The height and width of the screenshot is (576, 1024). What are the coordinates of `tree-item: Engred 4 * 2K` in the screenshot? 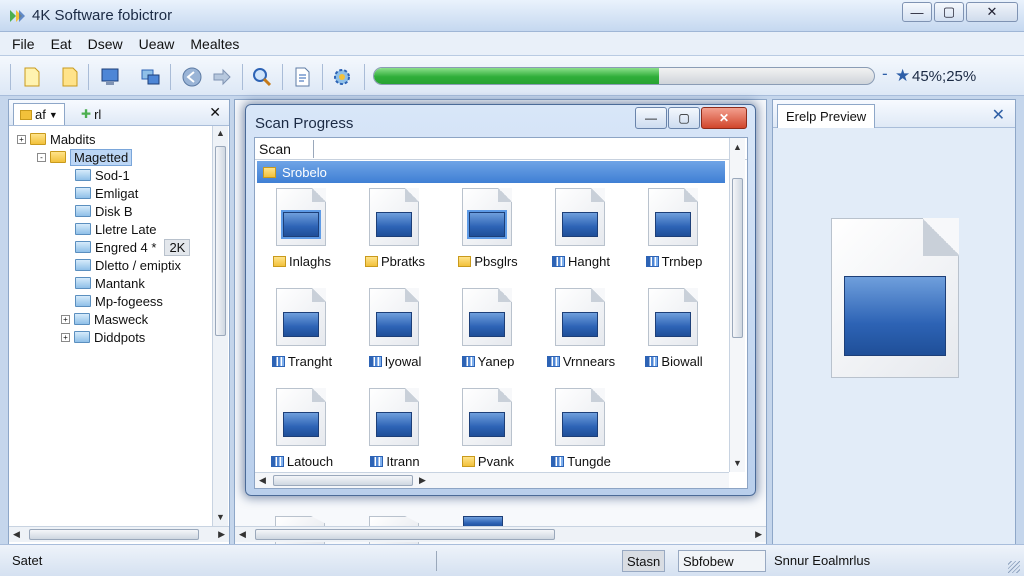 It's located at (133, 247).